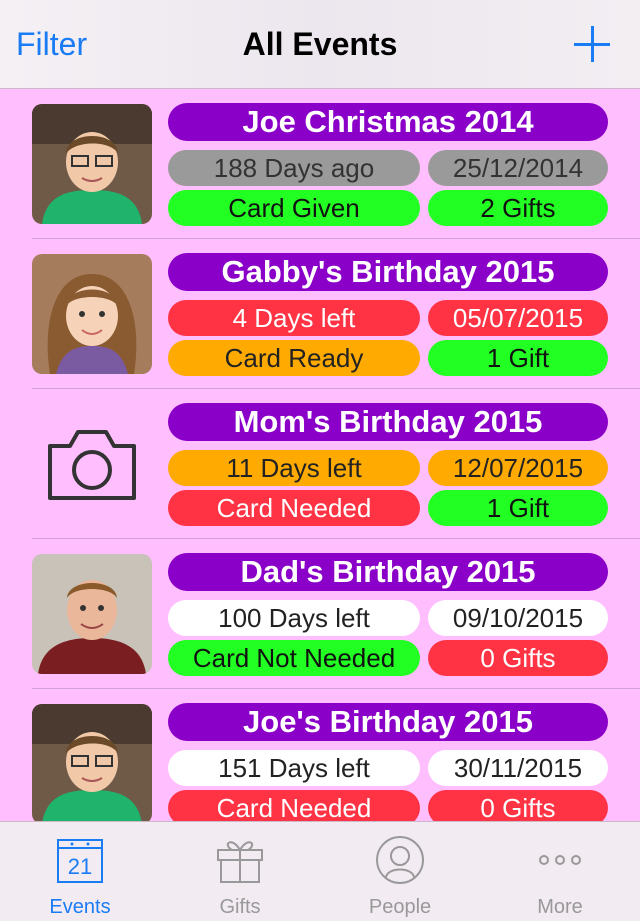 This screenshot has height=921, width=640. What do you see at coordinates (518, 768) in the screenshot?
I see `date-badge: 30/11/2015` at bounding box center [518, 768].